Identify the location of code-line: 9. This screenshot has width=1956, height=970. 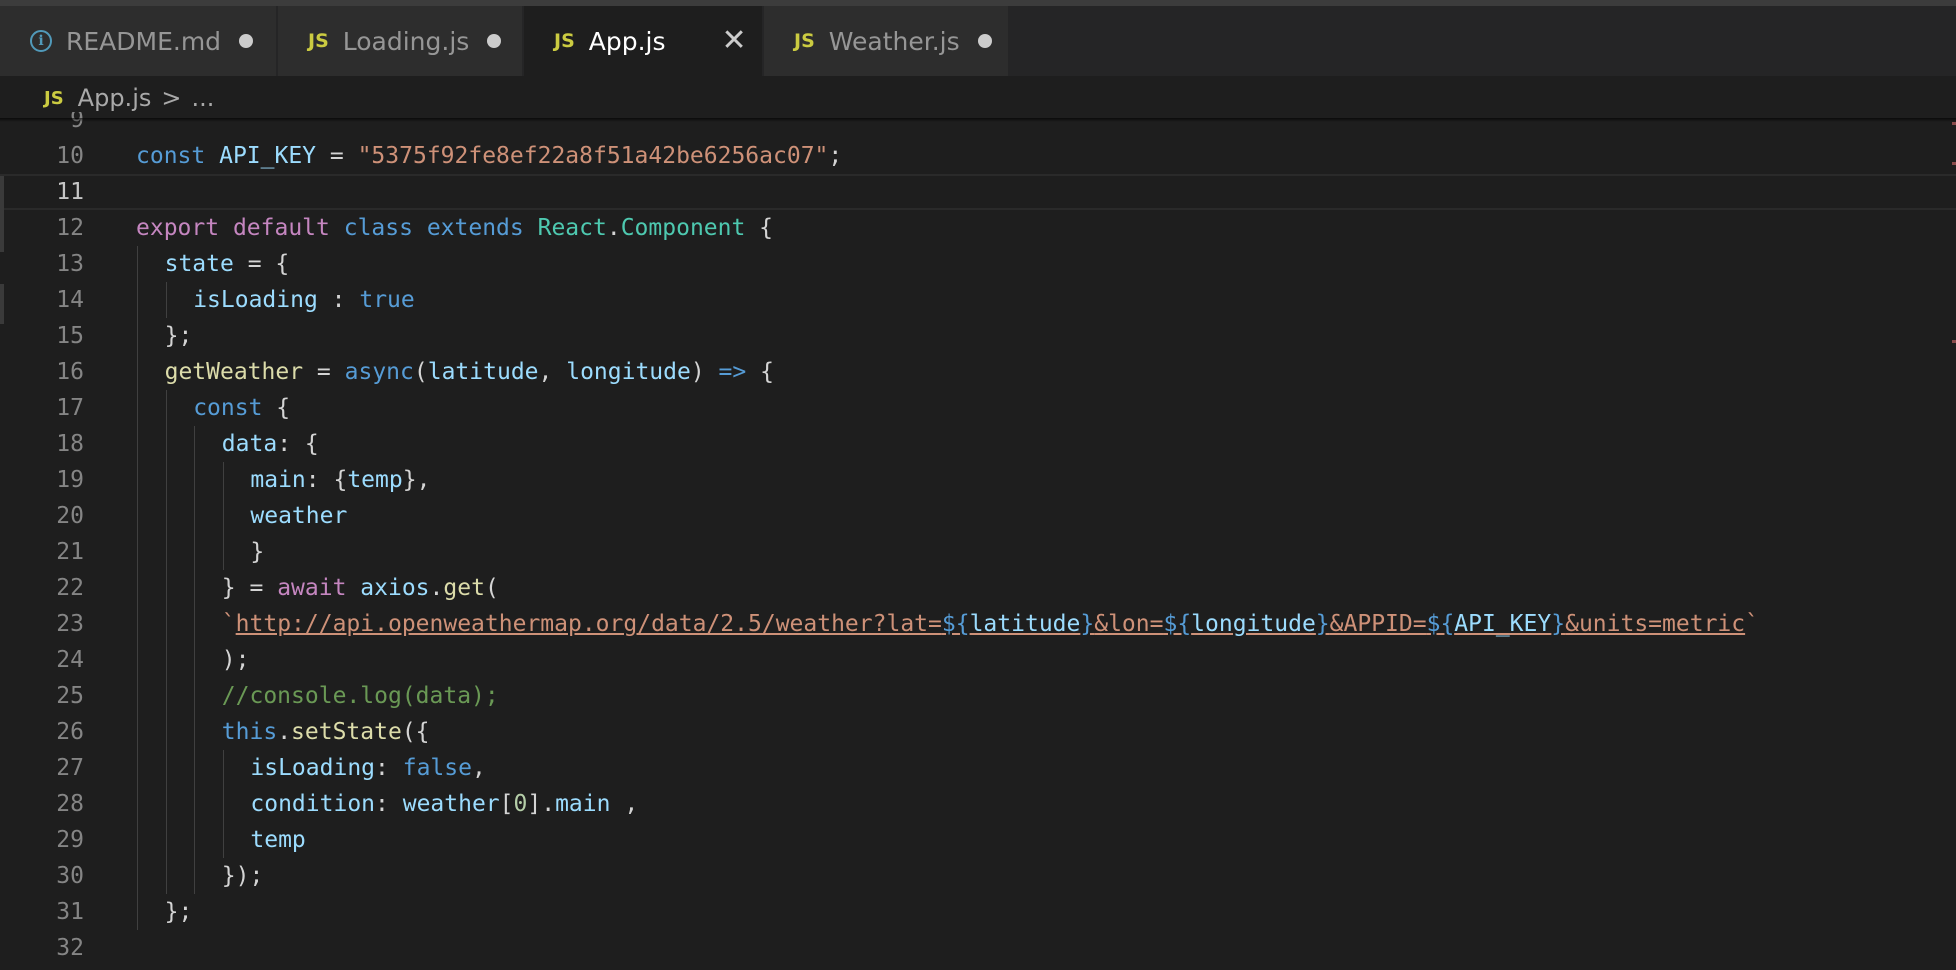
(978, 125).